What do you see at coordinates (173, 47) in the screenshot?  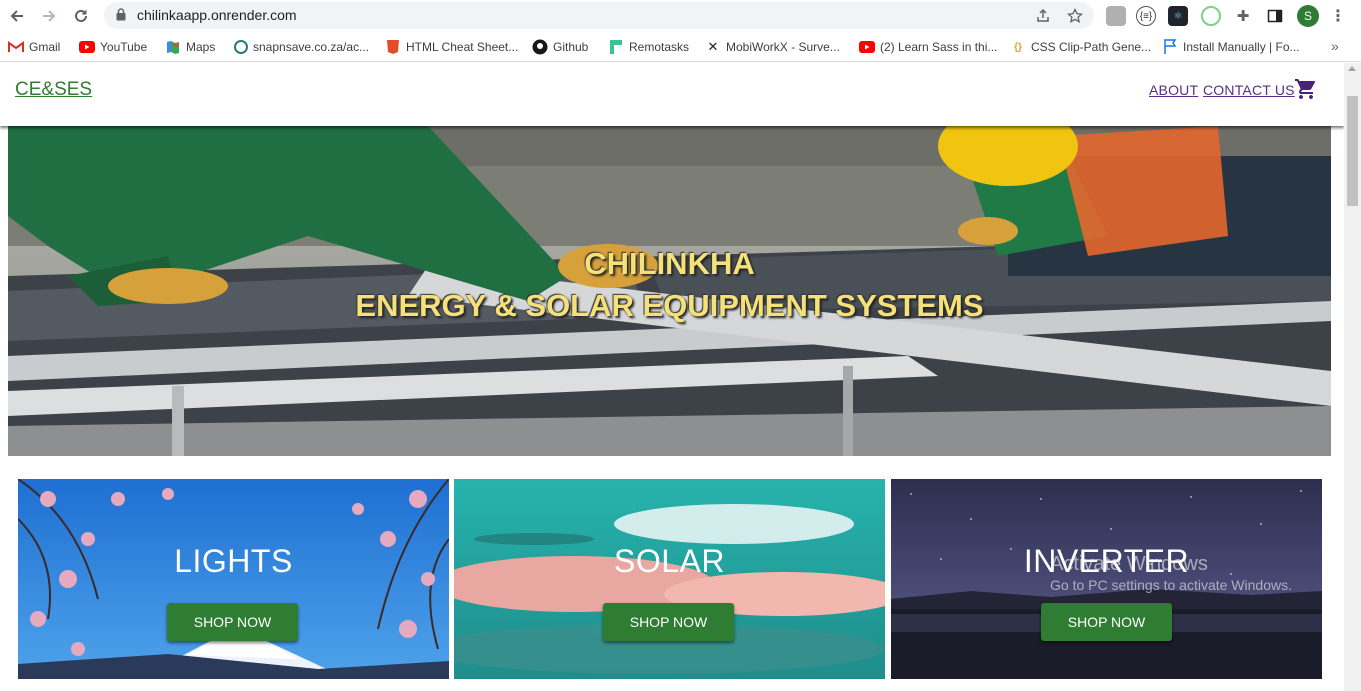 I see `maps-icon` at bounding box center [173, 47].